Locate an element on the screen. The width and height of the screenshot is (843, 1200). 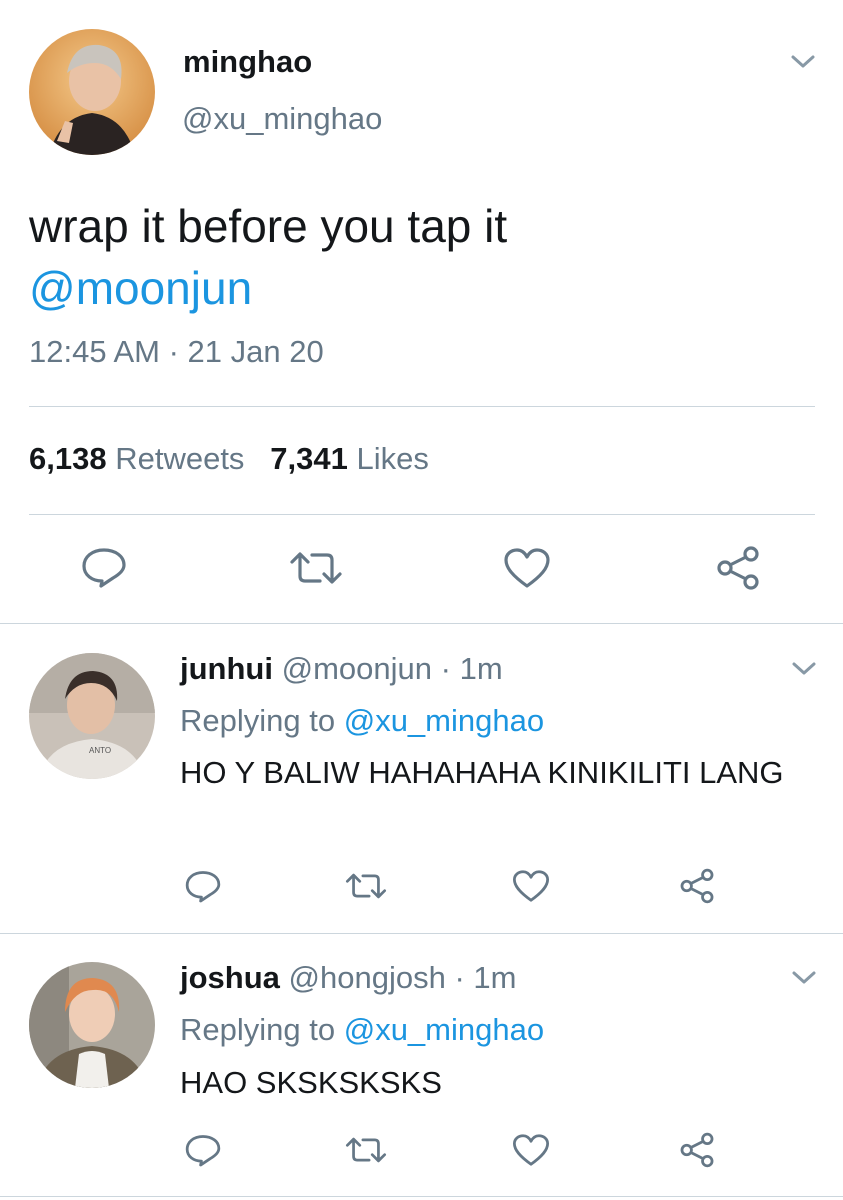
retweets-count: 6,138 is located at coordinates (68, 458).